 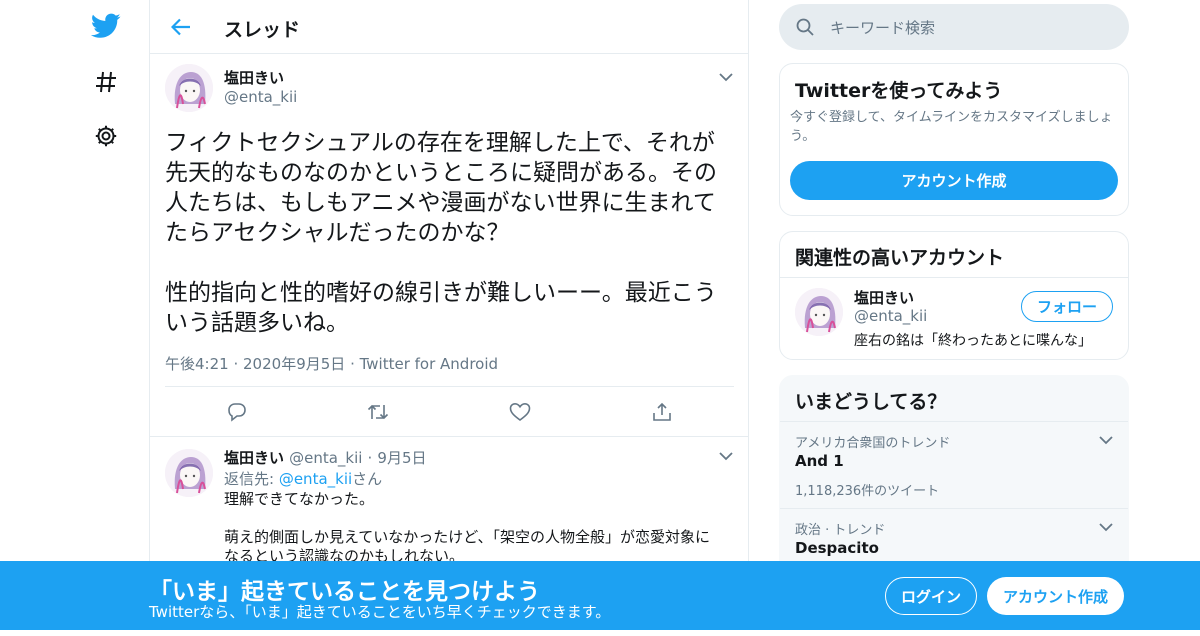 What do you see at coordinates (378, 412) in the screenshot?
I see `retweet-icon` at bounding box center [378, 412].